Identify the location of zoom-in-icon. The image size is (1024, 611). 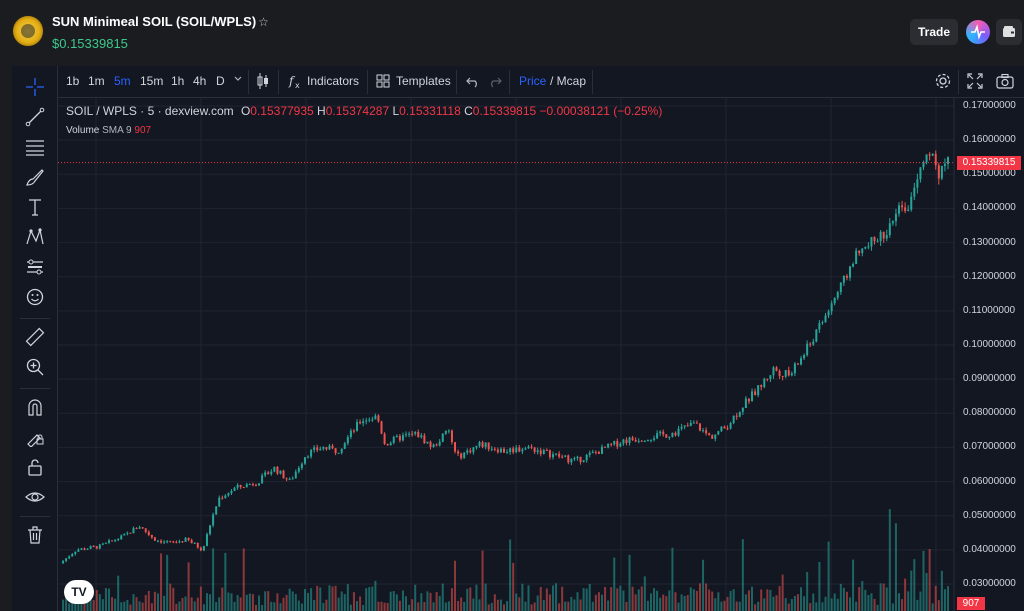
(35, 367).